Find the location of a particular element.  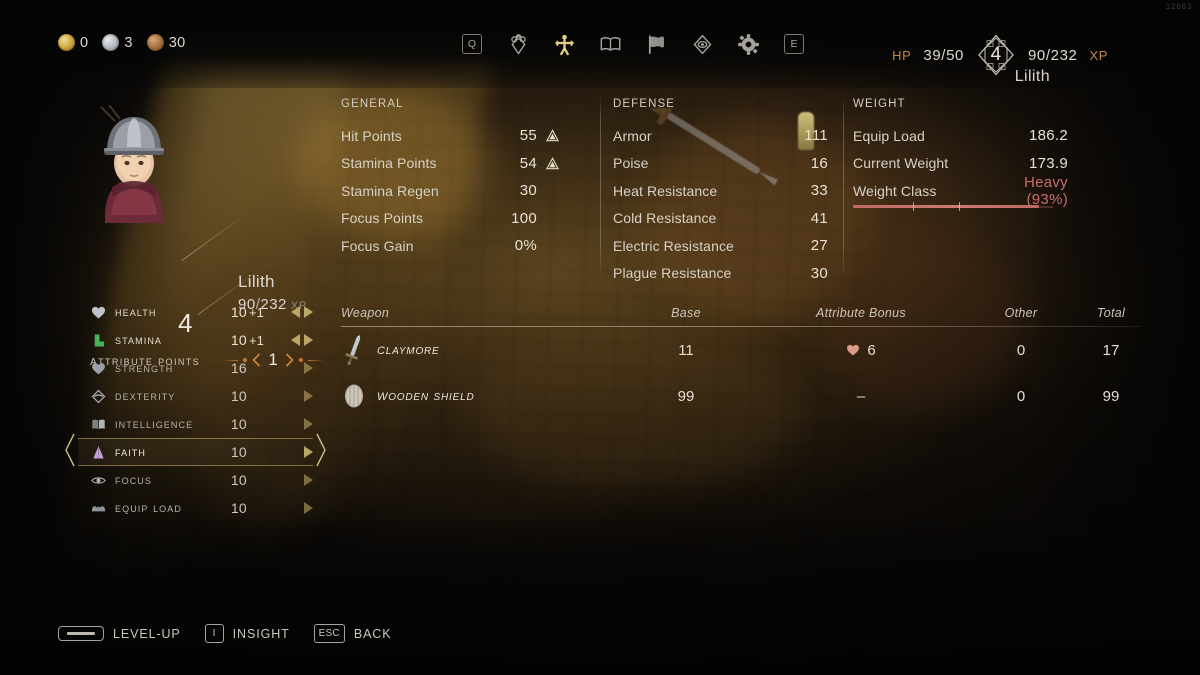

table-row: Claymore 11 6 0 17 is located at coordinates (741, 350).